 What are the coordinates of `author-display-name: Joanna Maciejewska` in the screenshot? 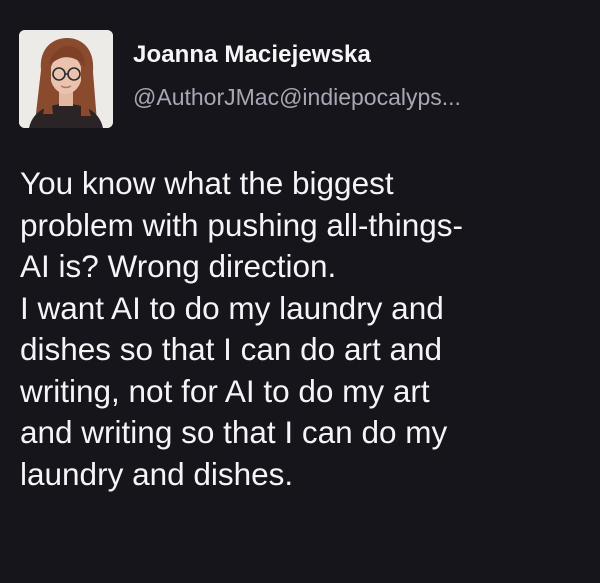 It's located at (297, 55).